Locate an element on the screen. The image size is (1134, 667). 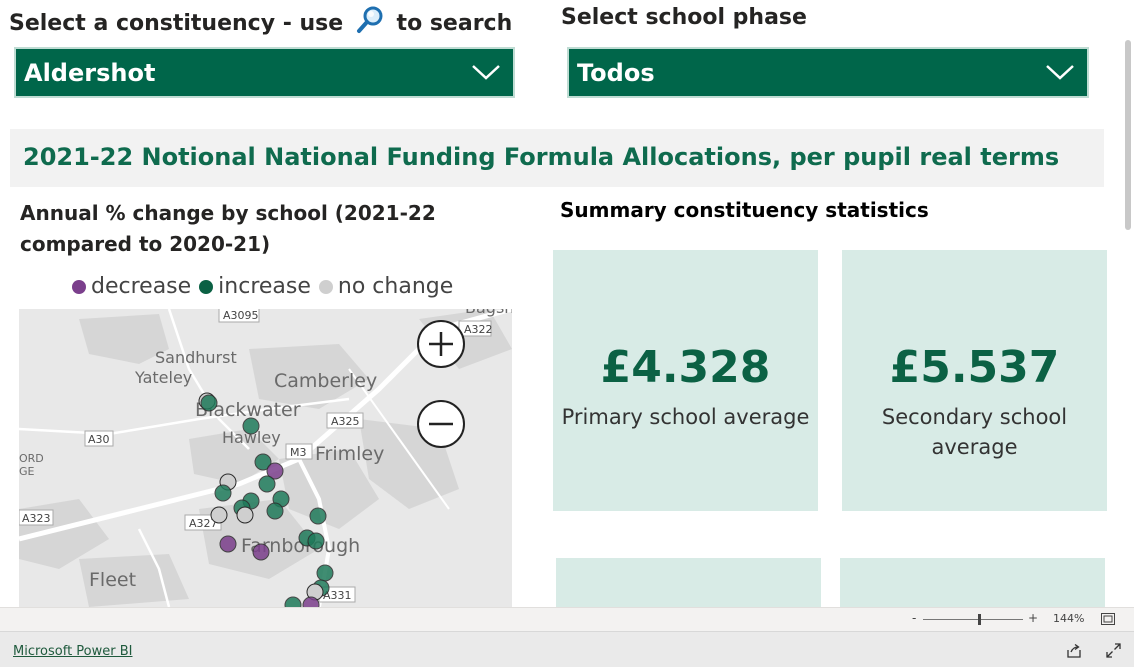
constituency-label-suffix: to search is located at coordinates (454, 23).